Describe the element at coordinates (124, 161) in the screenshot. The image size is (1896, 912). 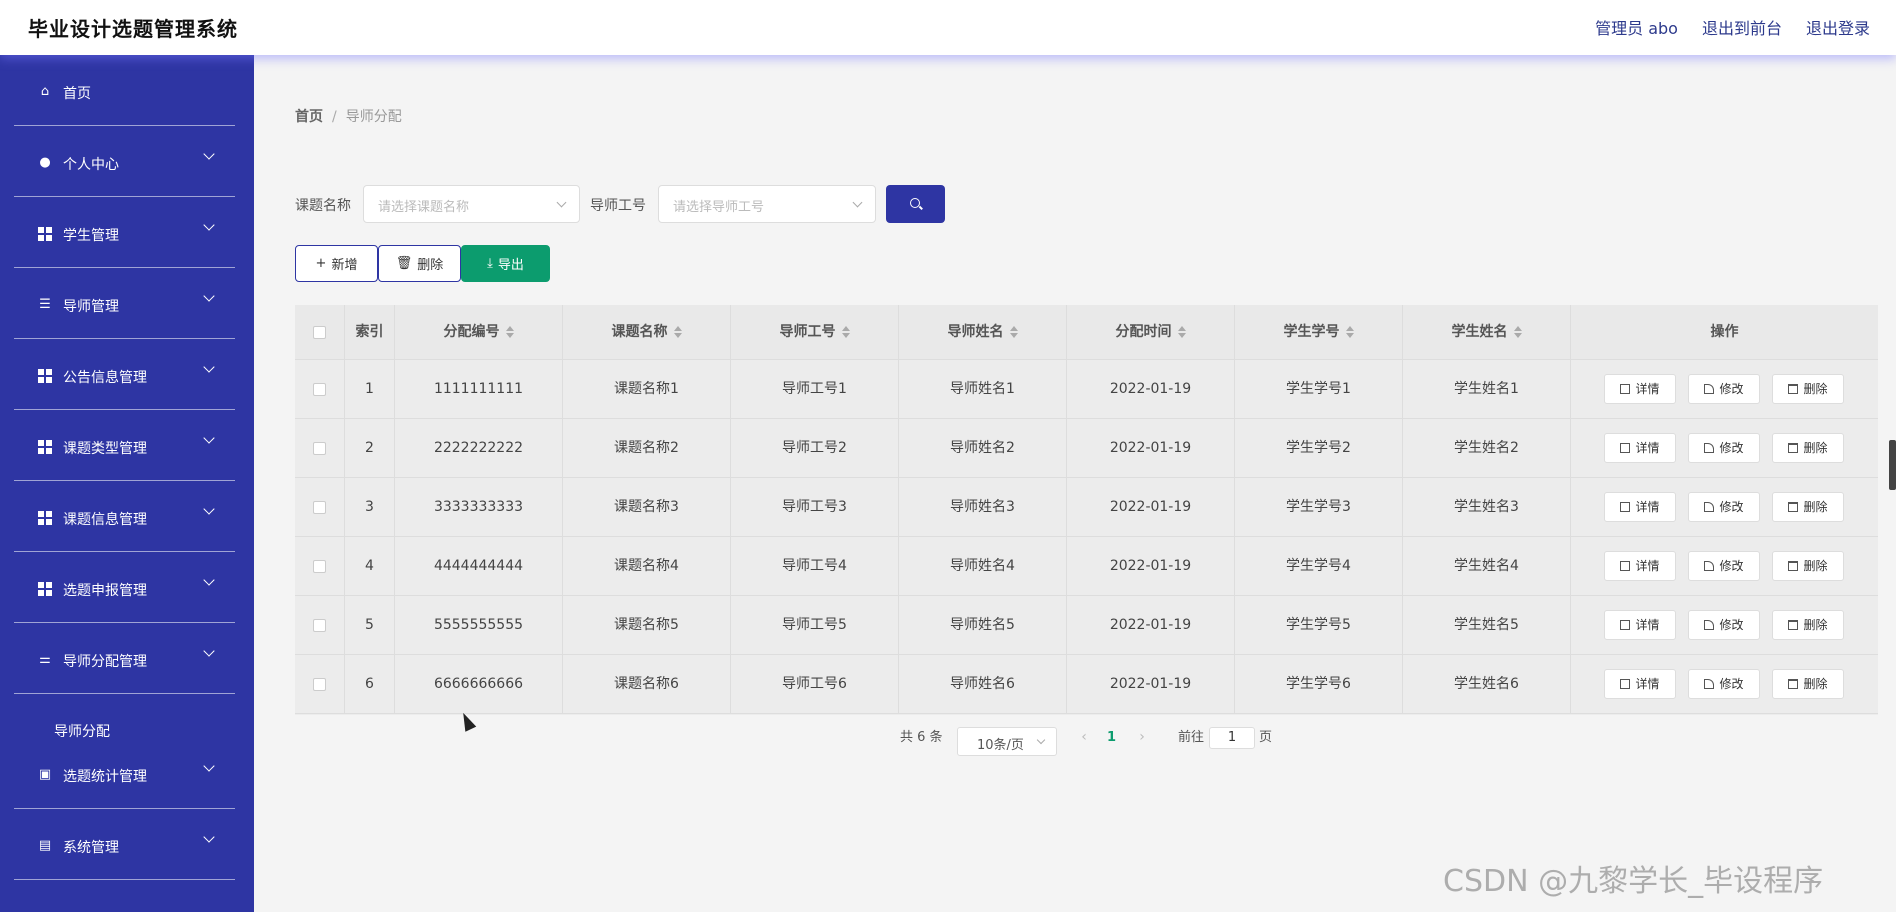
I see `sidebar-item-personal-center: ● 个人中心` at that location.